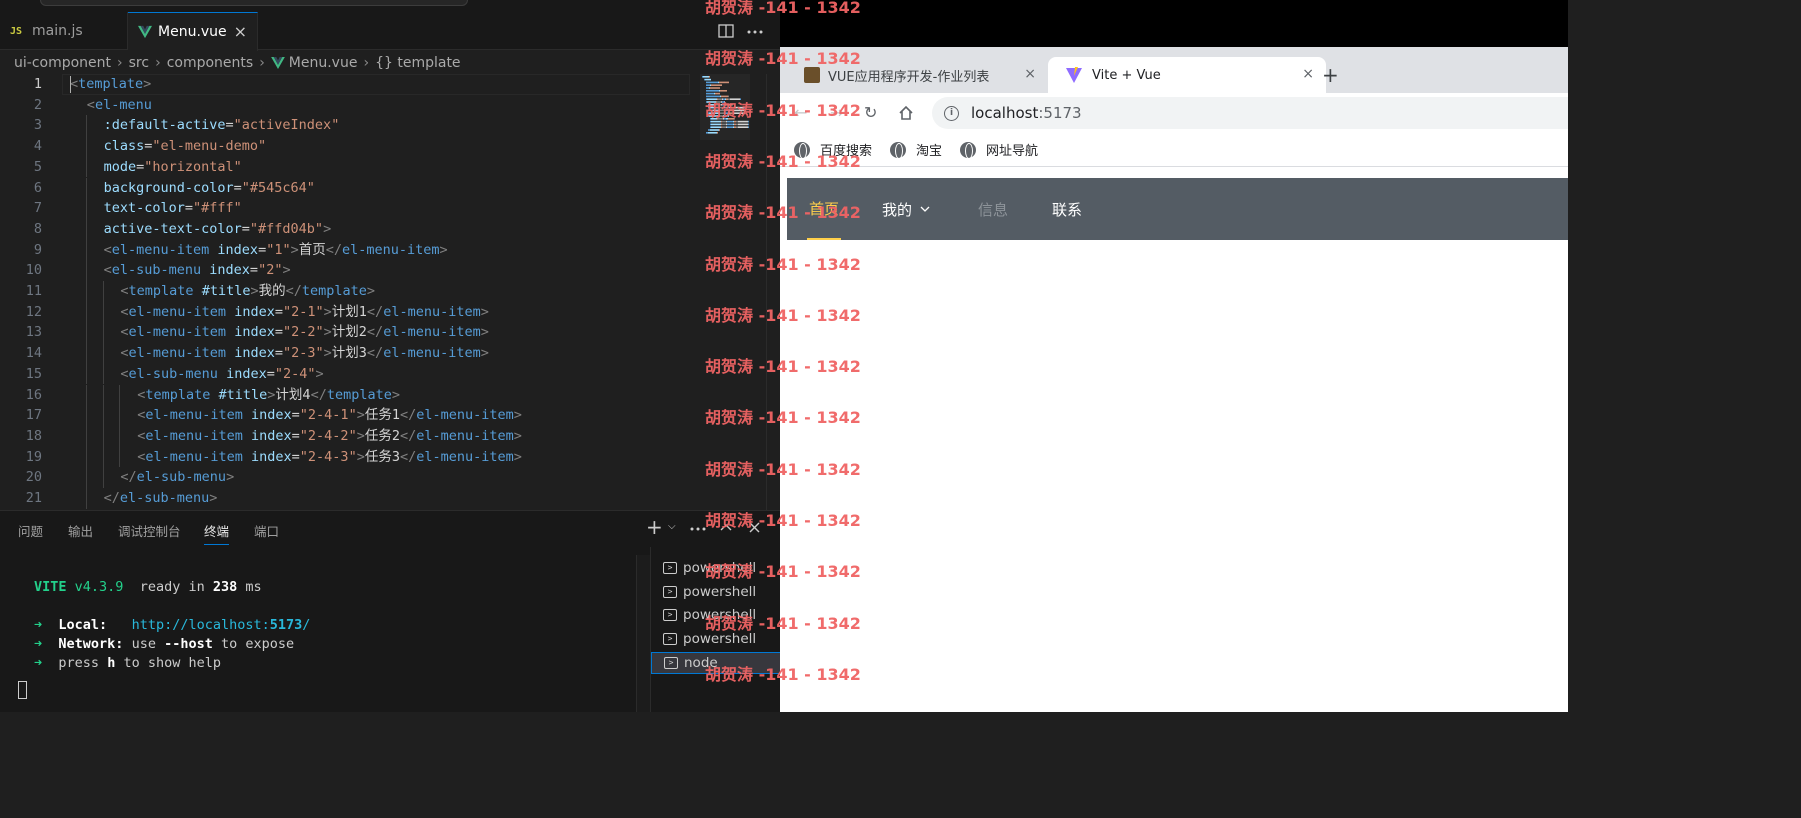  Describe the element at coordinates (349, 332) in the screenshot. I see `code-token: 计划2` at that location.